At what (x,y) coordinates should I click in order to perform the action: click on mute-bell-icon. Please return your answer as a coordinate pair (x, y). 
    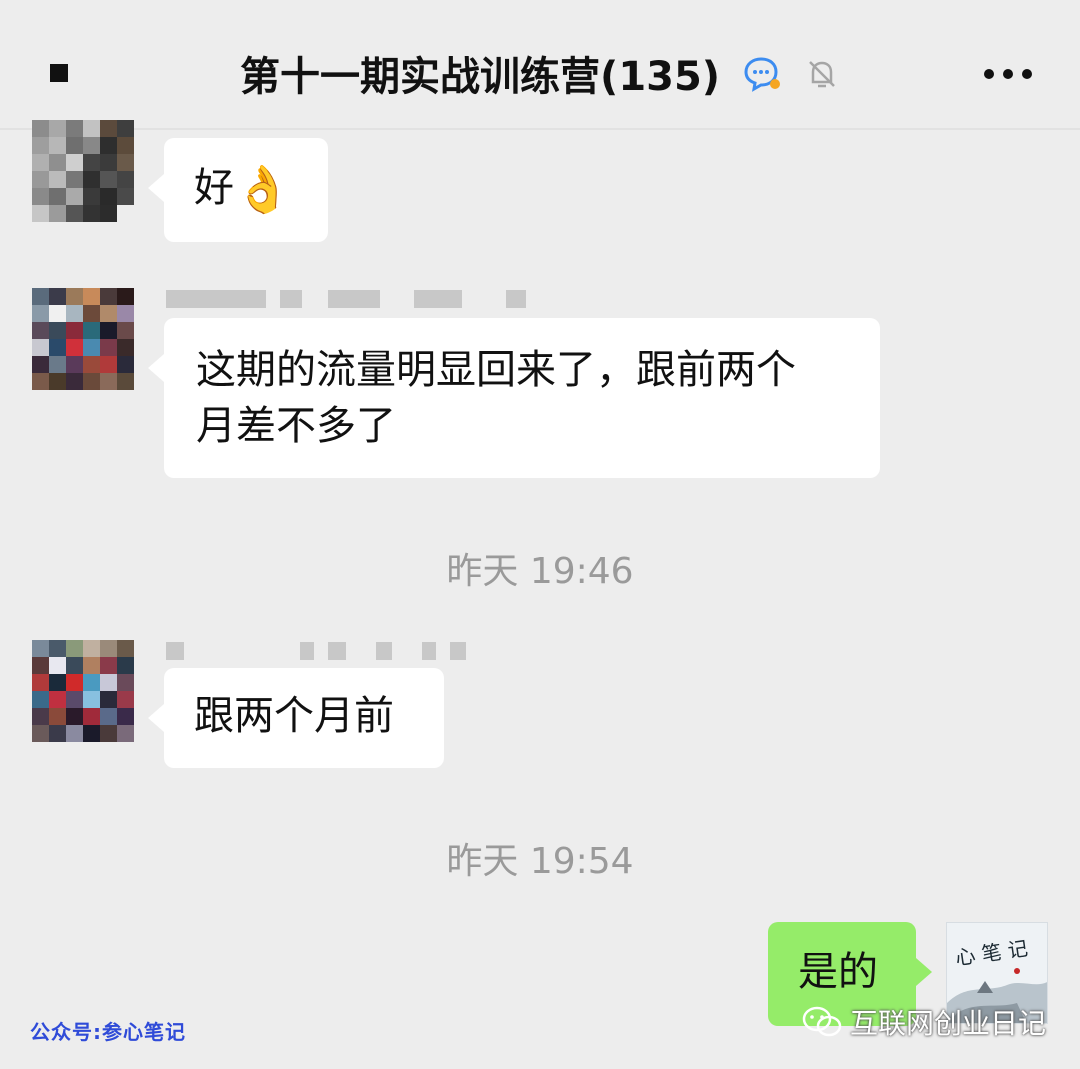
    Looking at the image, I should click on (822, 79).